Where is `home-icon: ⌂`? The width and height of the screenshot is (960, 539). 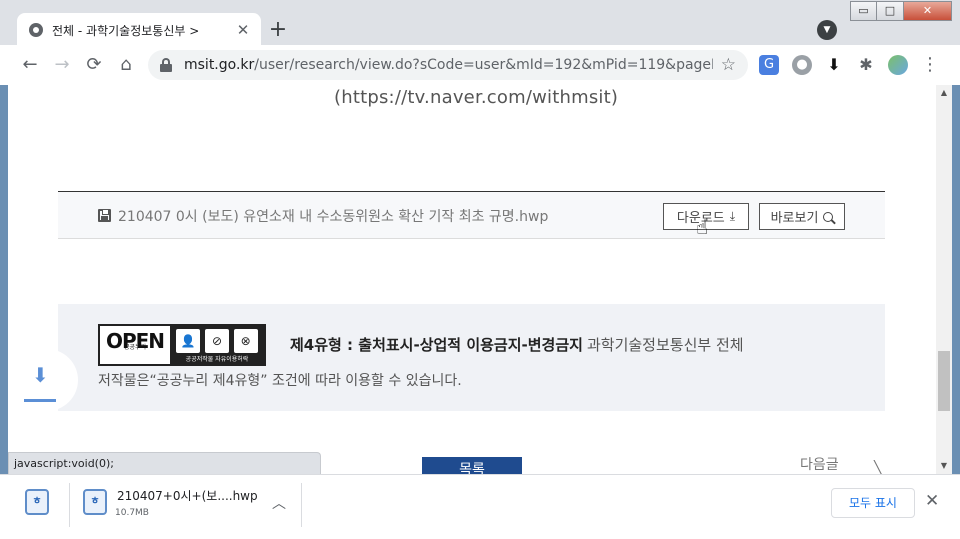 home-icon: ⌂ is located at coordinates (126, 65).